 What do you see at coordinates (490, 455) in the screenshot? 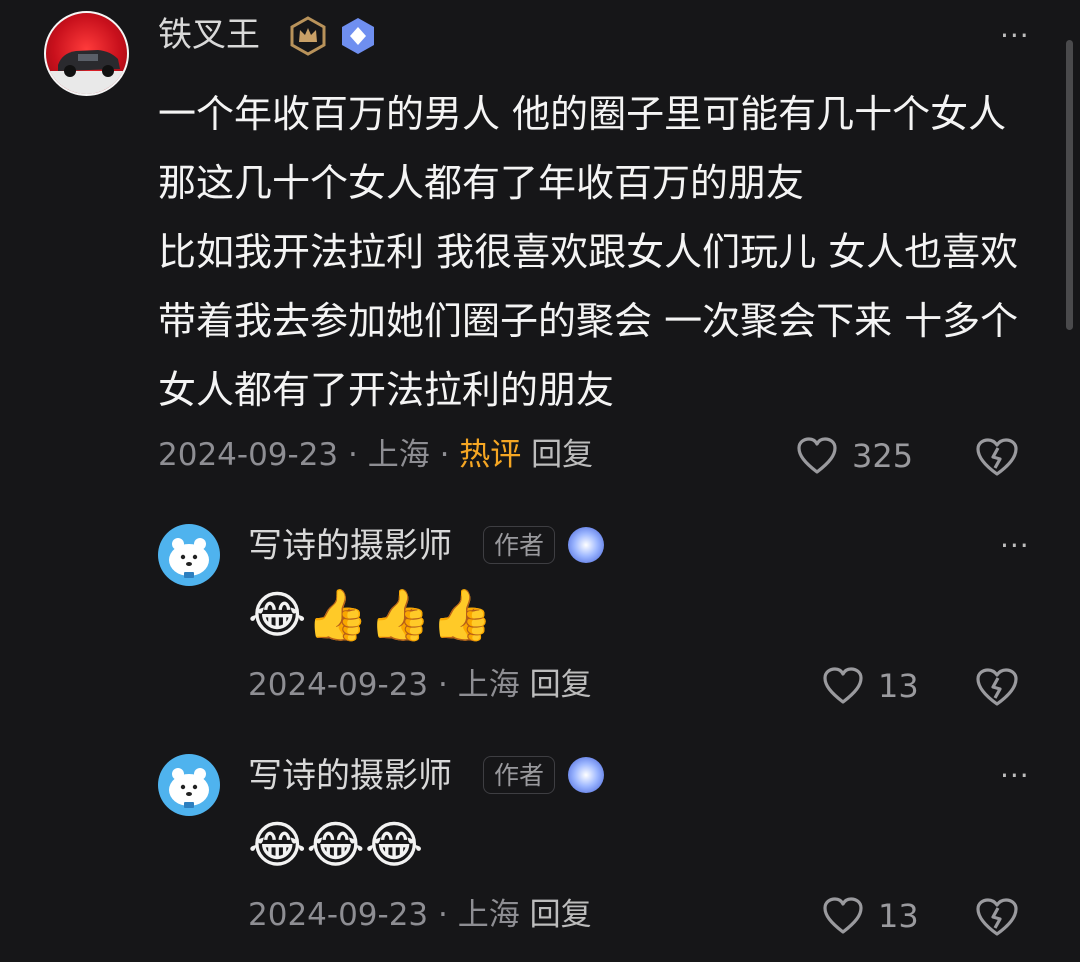
I see `hot-comment-badge: 热评` at bounding box center [490, 455].